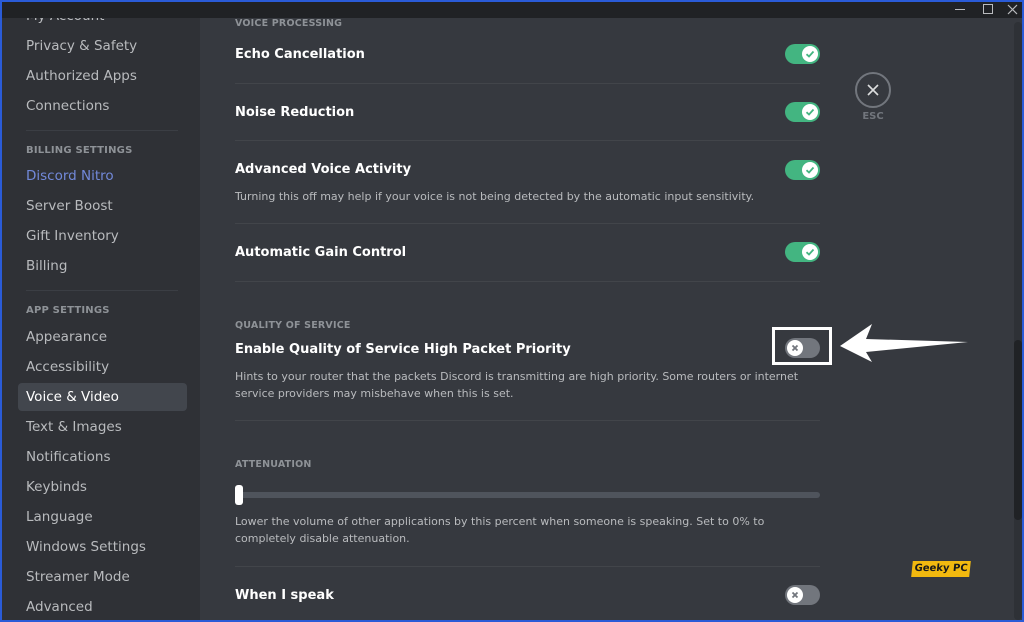 The width and height of the screenshot is (1024, 622). I want to click on automatic-gain-control-toggle, so click(802, 252).